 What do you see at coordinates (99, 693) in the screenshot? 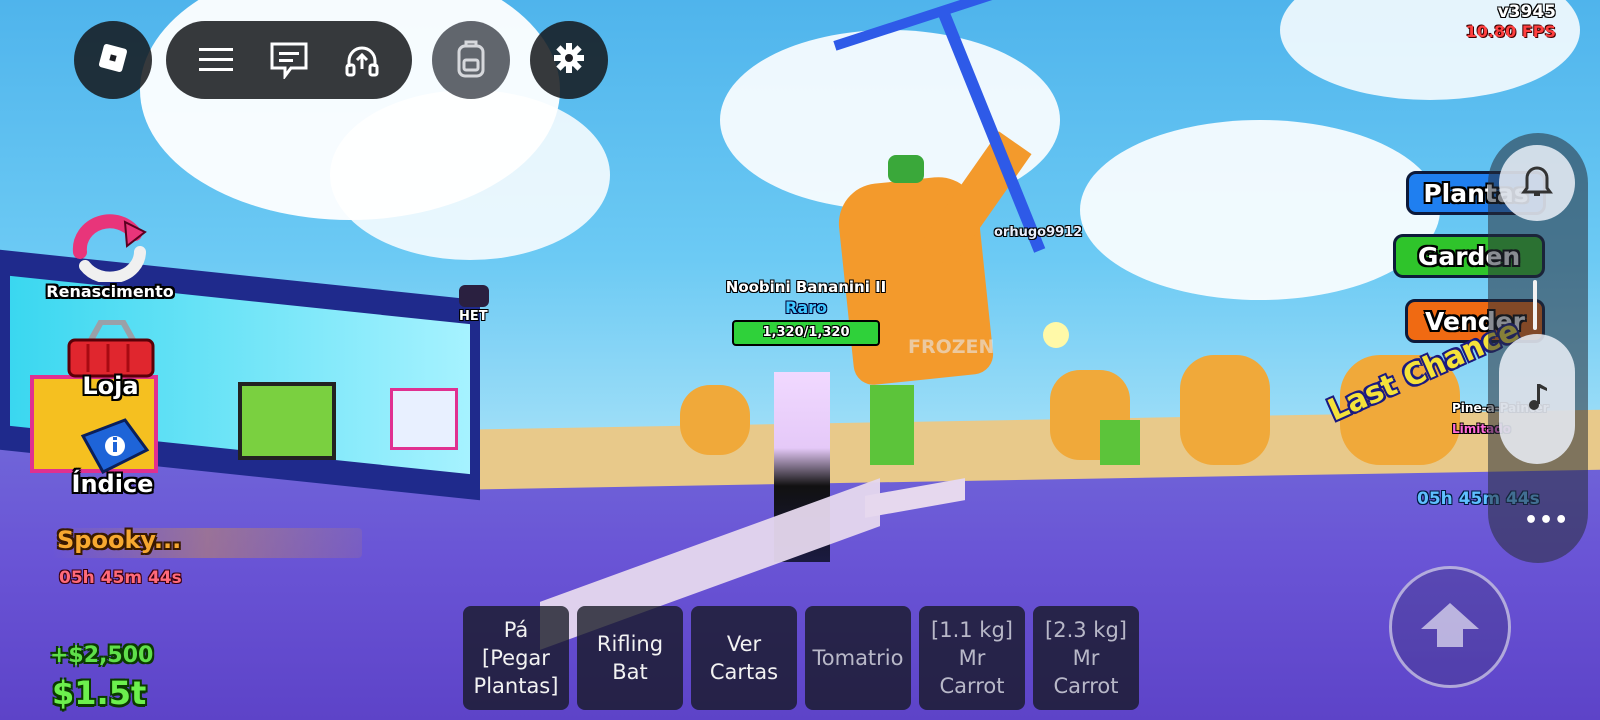
I see `money-total: $1.5t` at bounding box center [99, 693].